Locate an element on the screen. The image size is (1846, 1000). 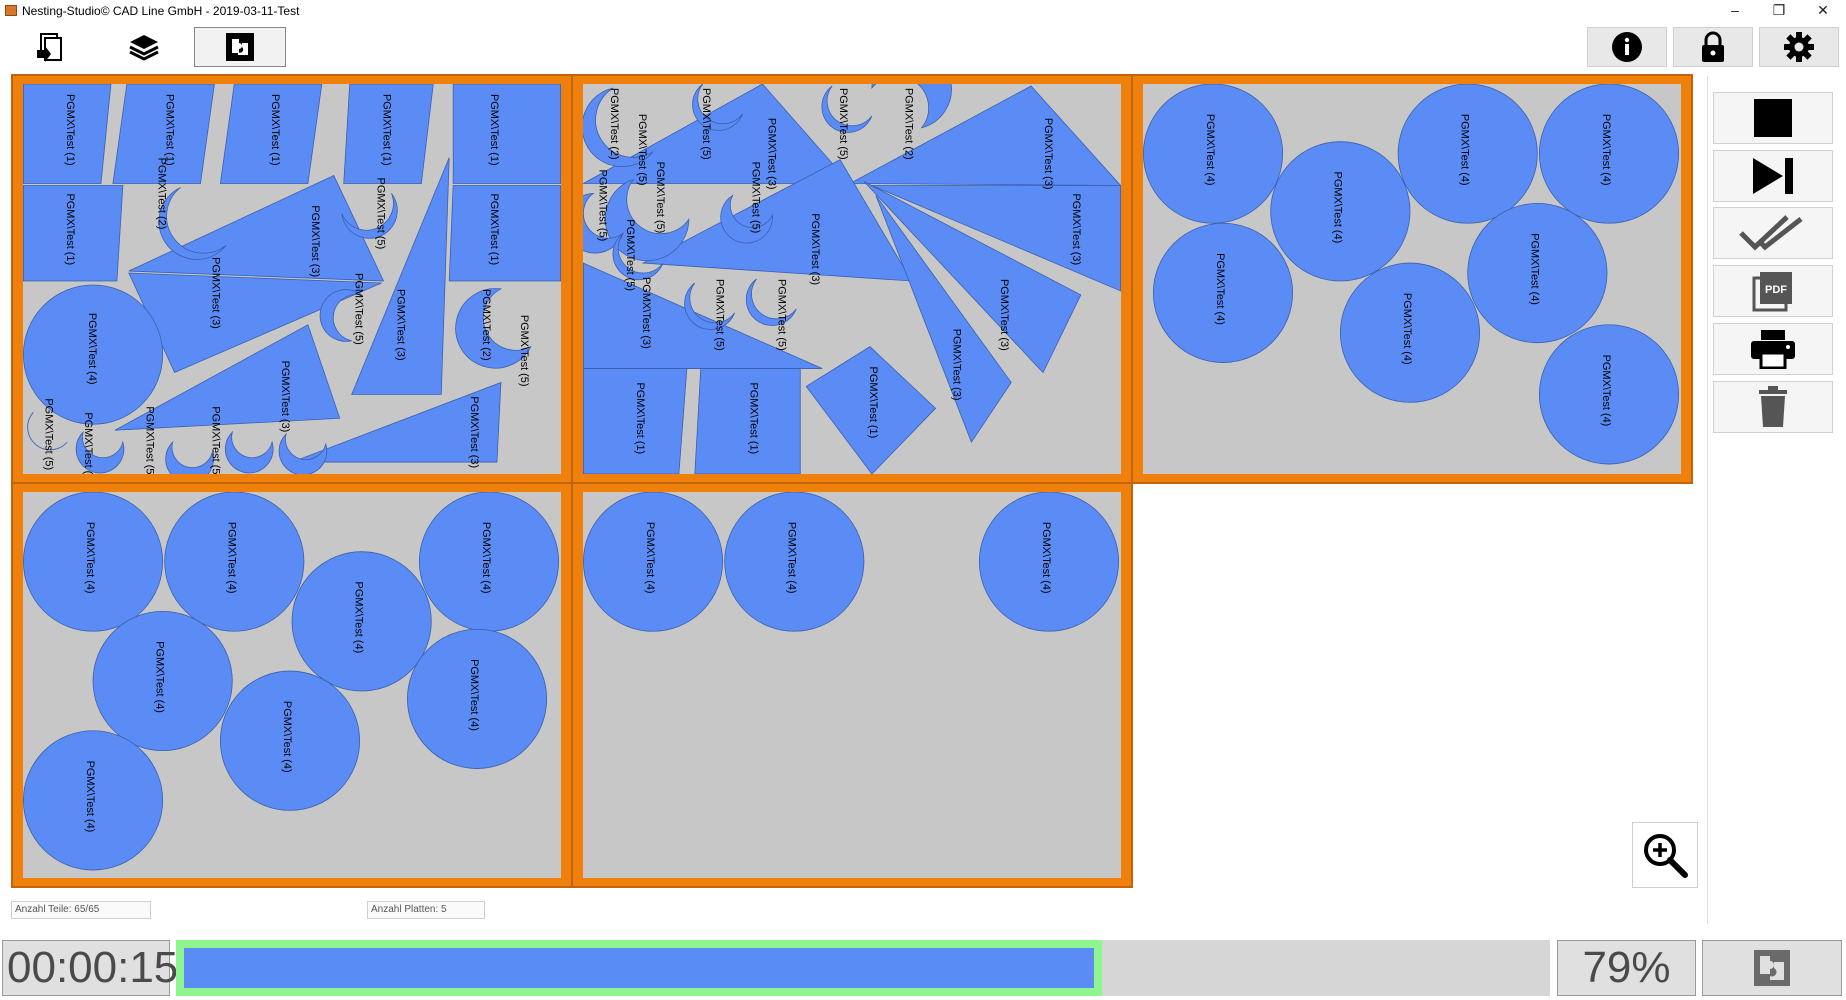
layers-button is located at coordinates (144, 47).